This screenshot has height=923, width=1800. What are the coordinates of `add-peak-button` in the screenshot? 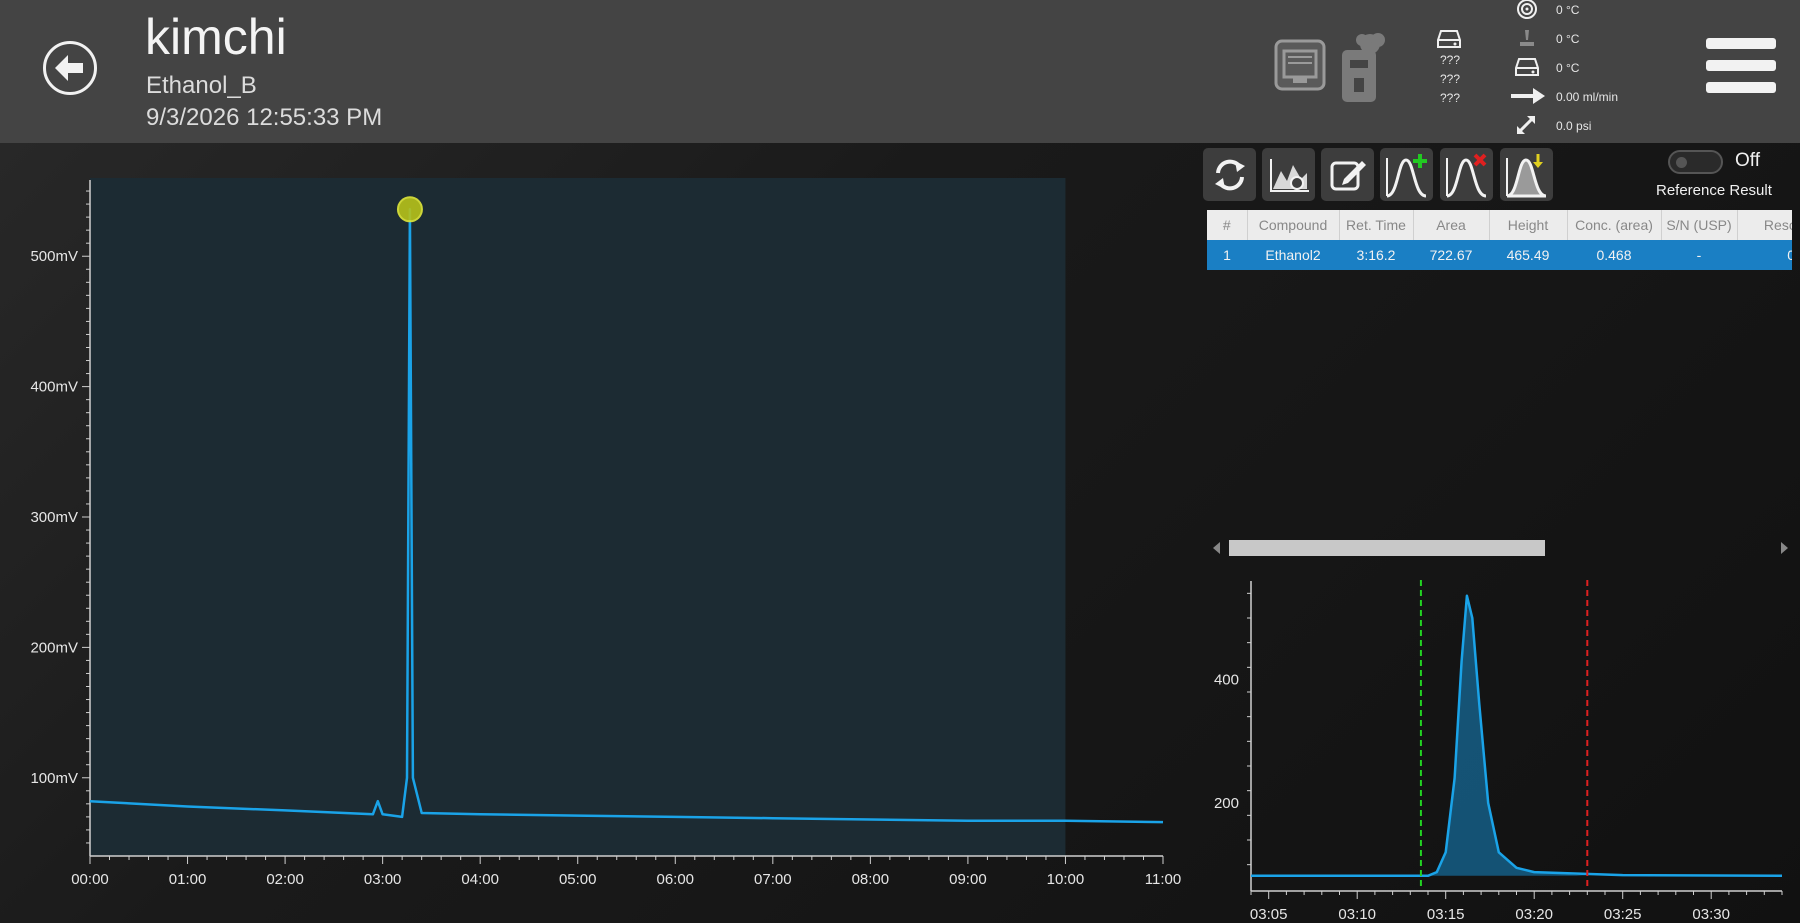 It's located at (1406, 174).